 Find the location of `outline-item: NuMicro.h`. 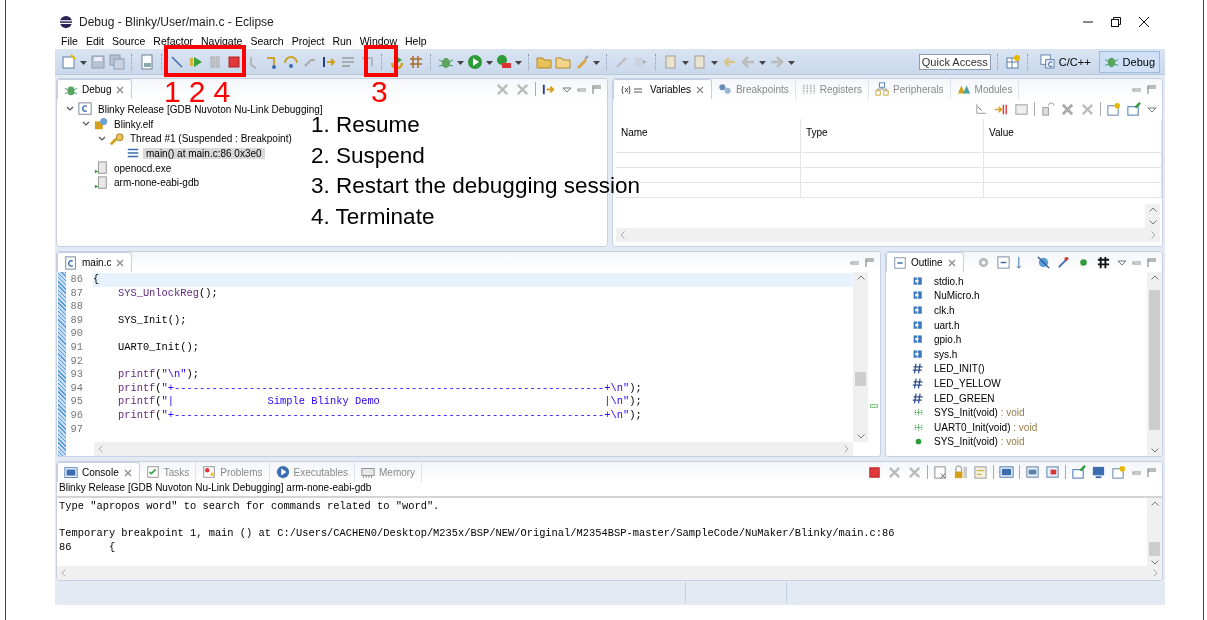

outline-item: NuMicro.h is located at coordinates (957, 296).